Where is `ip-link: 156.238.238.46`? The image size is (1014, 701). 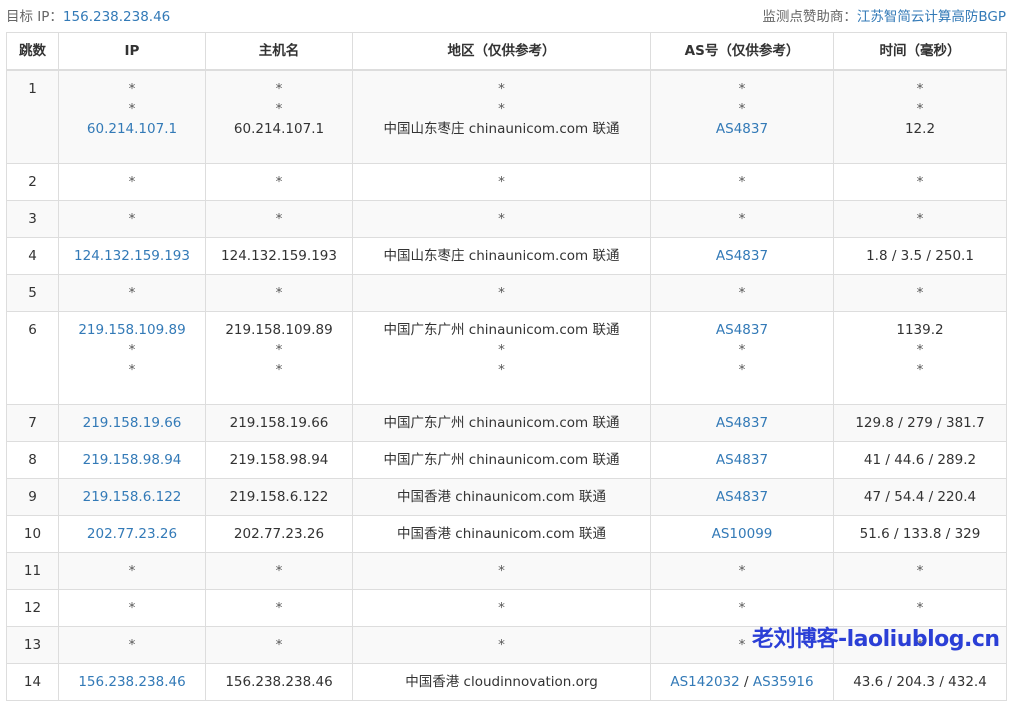
ip-link: 156.238.238.46 is located at coordinates (132, 682).